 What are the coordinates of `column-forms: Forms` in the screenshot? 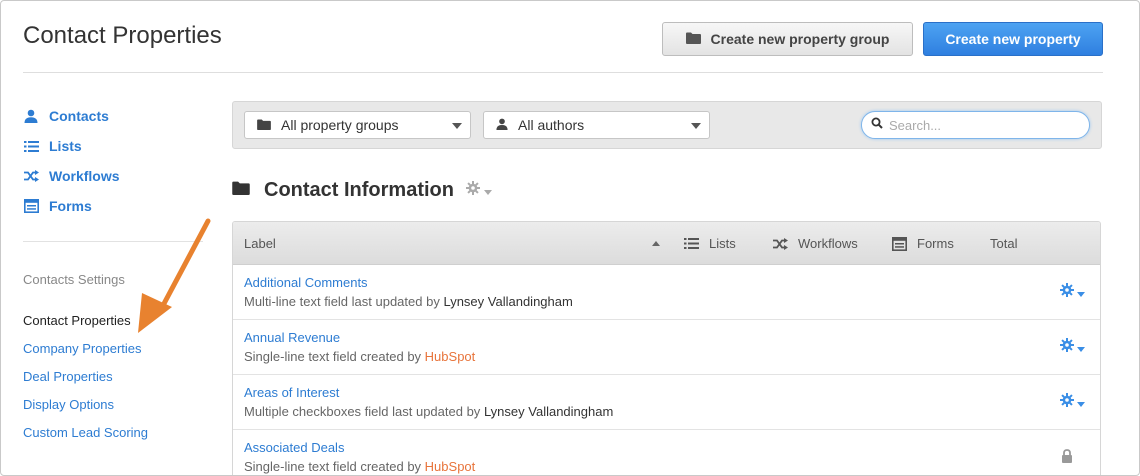 It's located at (923, 243).